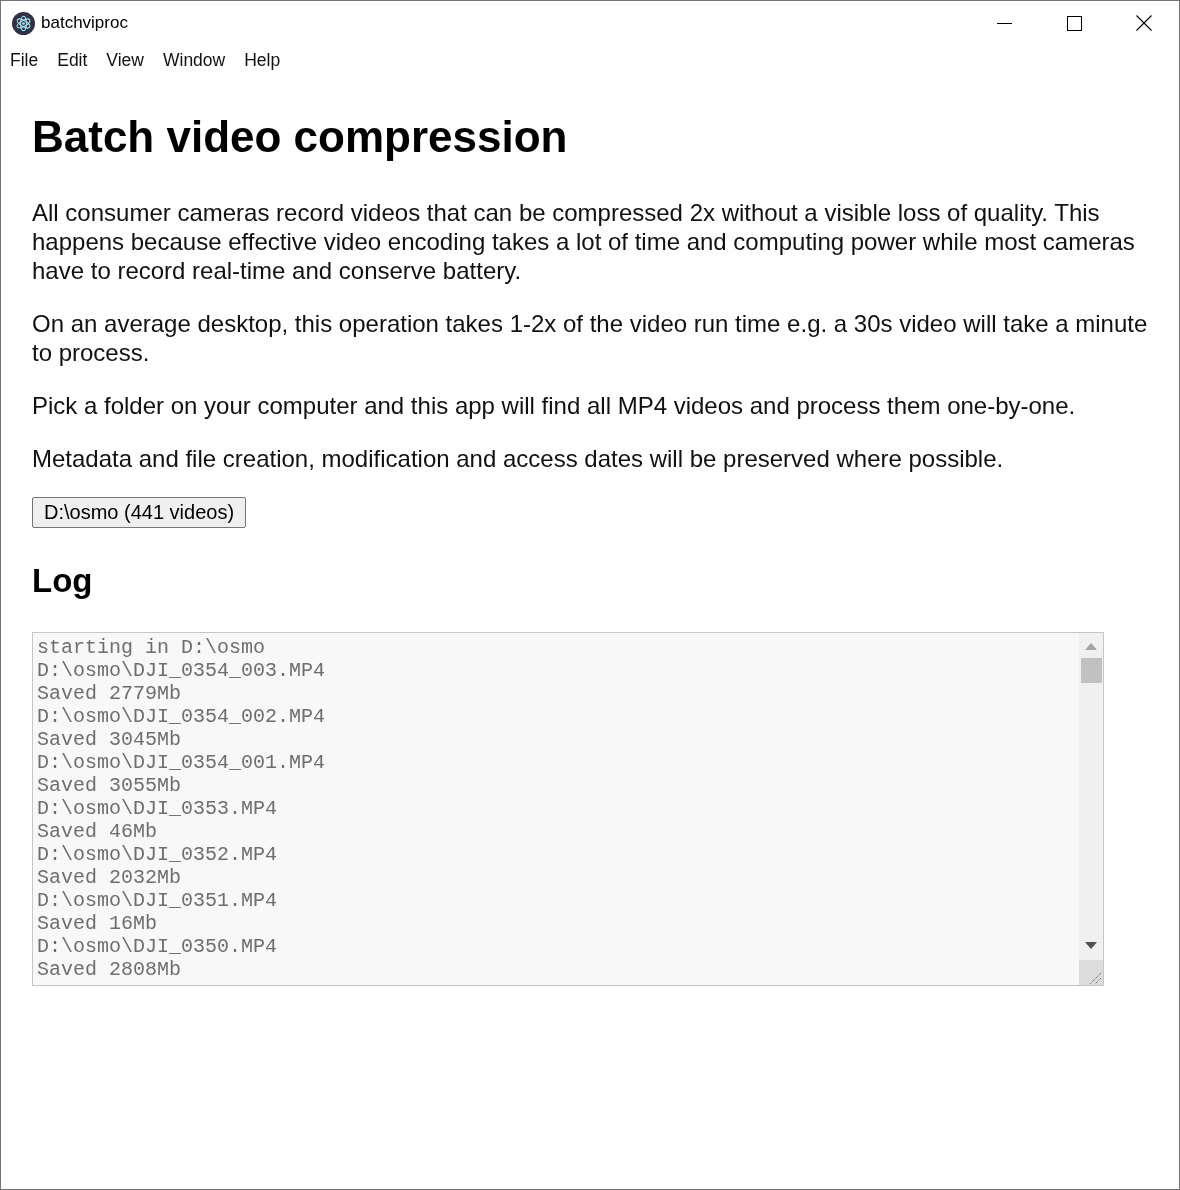 This screenshot has width=1180, height=1190. What do you see at coordinates (157, 946) in the screenshot?
I see `log-line: D:\osmo\DJI_0350.MP4` at bounding box center [157, 946].